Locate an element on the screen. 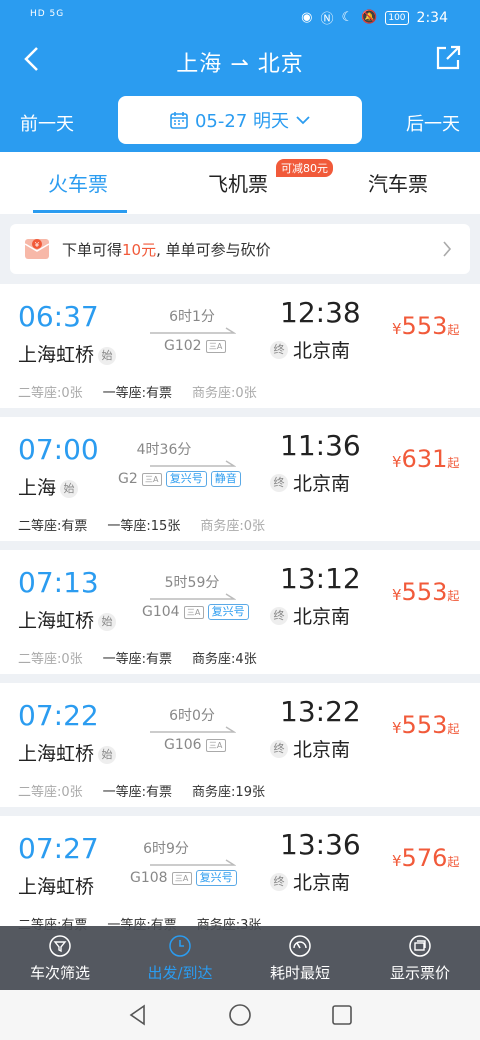 This screenshot has height=1040, width=480. header: 上海 ⇀ 北京 前一天 05-27 明天 后一天 is located at coordinates (240, 94).